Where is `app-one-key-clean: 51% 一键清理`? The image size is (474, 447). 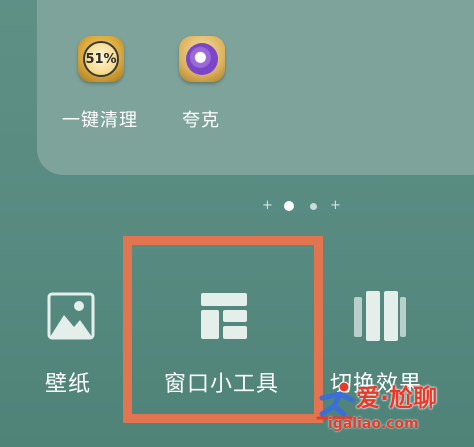 app-one-key-clean: 51% 一键清理 is located at coordinates (100, 86).